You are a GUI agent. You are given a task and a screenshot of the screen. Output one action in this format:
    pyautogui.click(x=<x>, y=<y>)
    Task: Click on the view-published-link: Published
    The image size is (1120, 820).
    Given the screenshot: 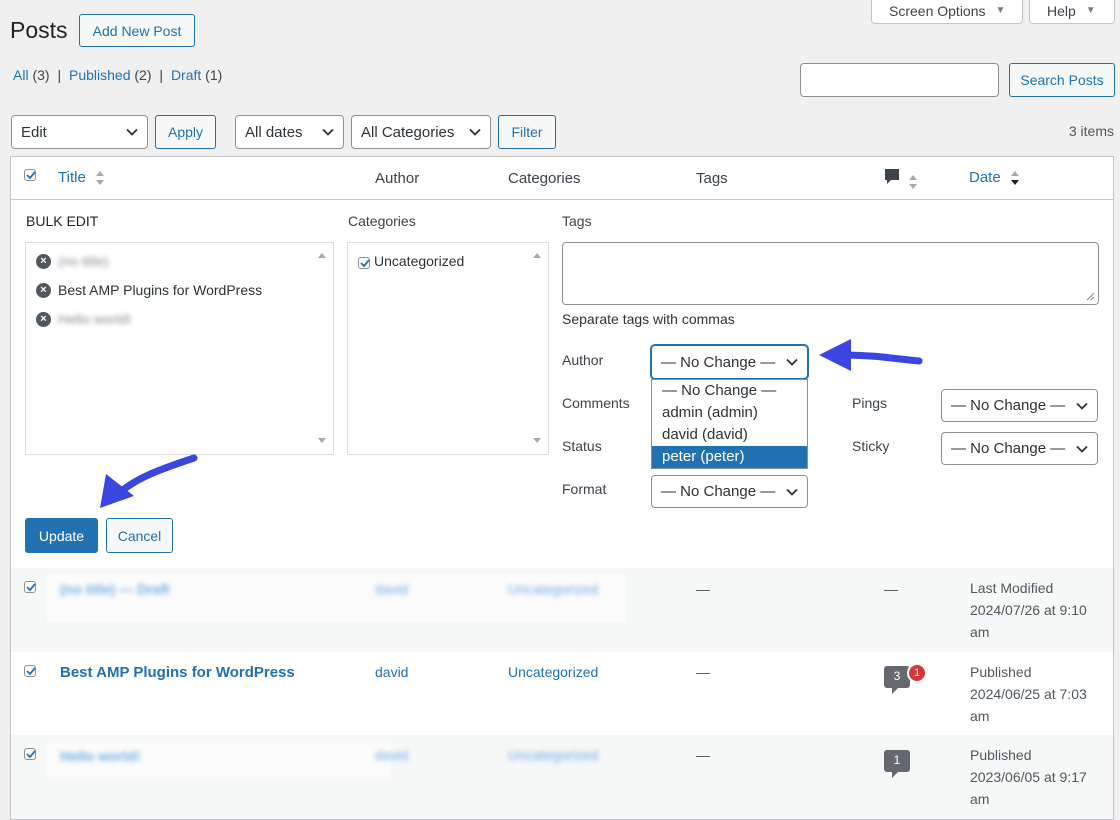 What is the action you would take?
    pyautogui.click(x=100, y=75)
    